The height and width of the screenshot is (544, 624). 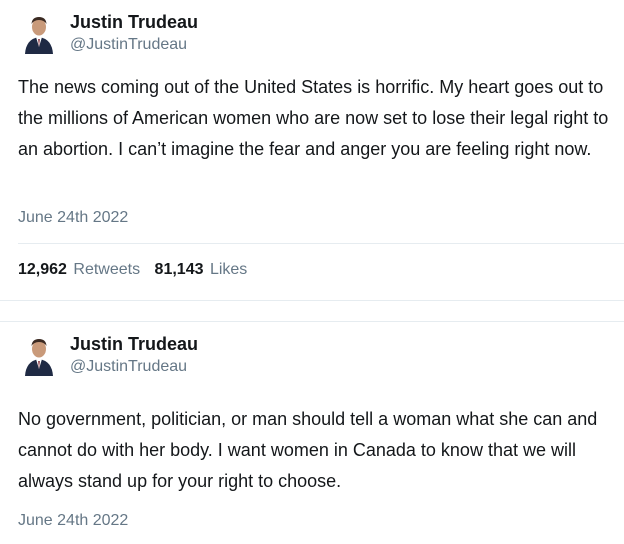 What do you see at coordinates (312, 311) in the screenshot?
I see `tweet-separator` at bounding box center [312, 311].